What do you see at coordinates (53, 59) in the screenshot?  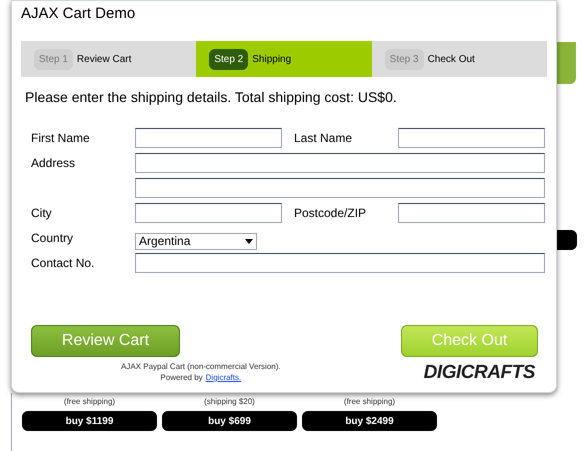 I see `step-badge: Step 1` at bounding box center [53, 59].